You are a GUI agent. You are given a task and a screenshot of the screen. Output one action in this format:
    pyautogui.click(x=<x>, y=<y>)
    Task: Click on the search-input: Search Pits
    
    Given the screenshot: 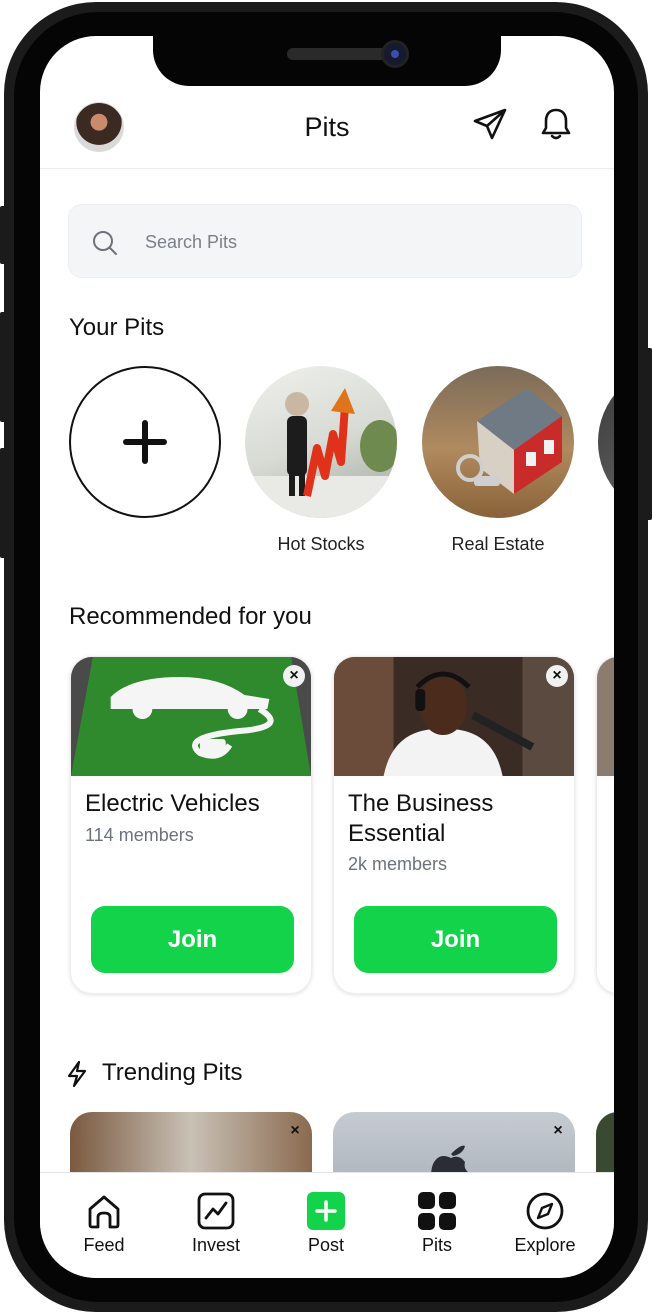 What is the action you would take?
    pyautogui.click(x=325, y=241)
    